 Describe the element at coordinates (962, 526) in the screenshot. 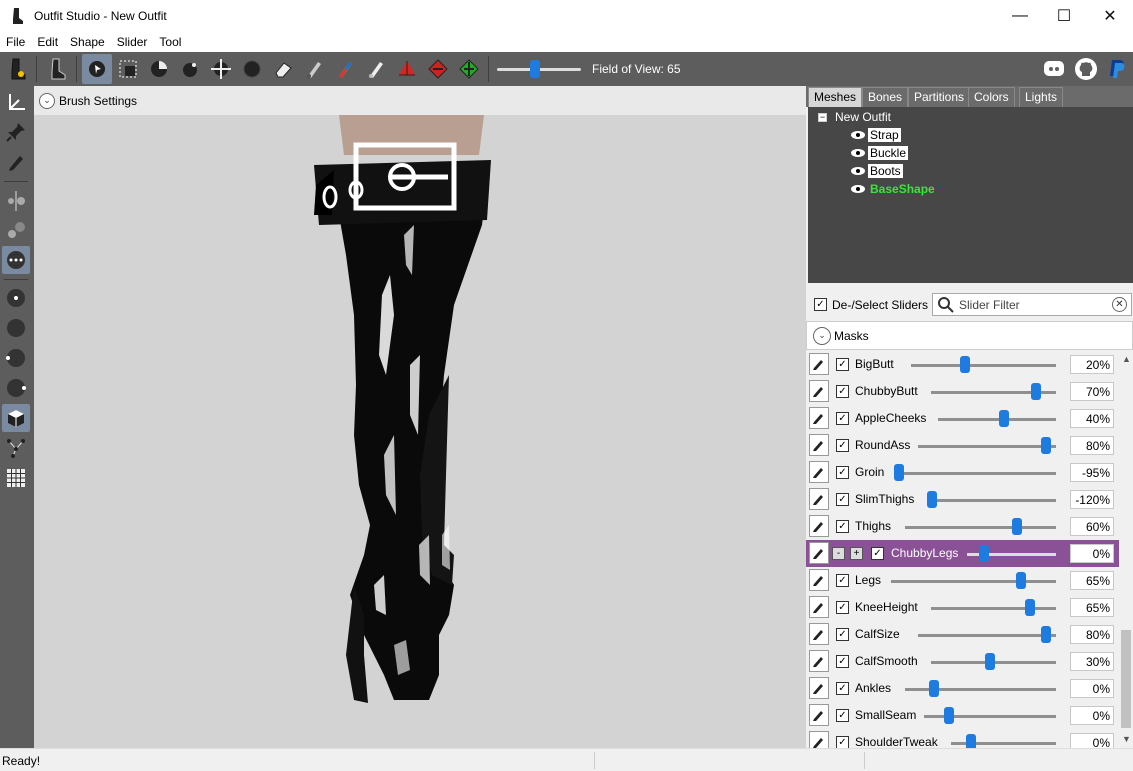

I see `slider-row-thighs: ✓ Thighs 60%` at that location.